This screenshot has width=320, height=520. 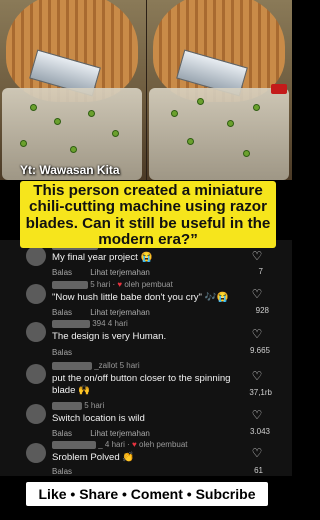 I want to click on like-button: ♡ 3.043, so click(x=259, y=422).